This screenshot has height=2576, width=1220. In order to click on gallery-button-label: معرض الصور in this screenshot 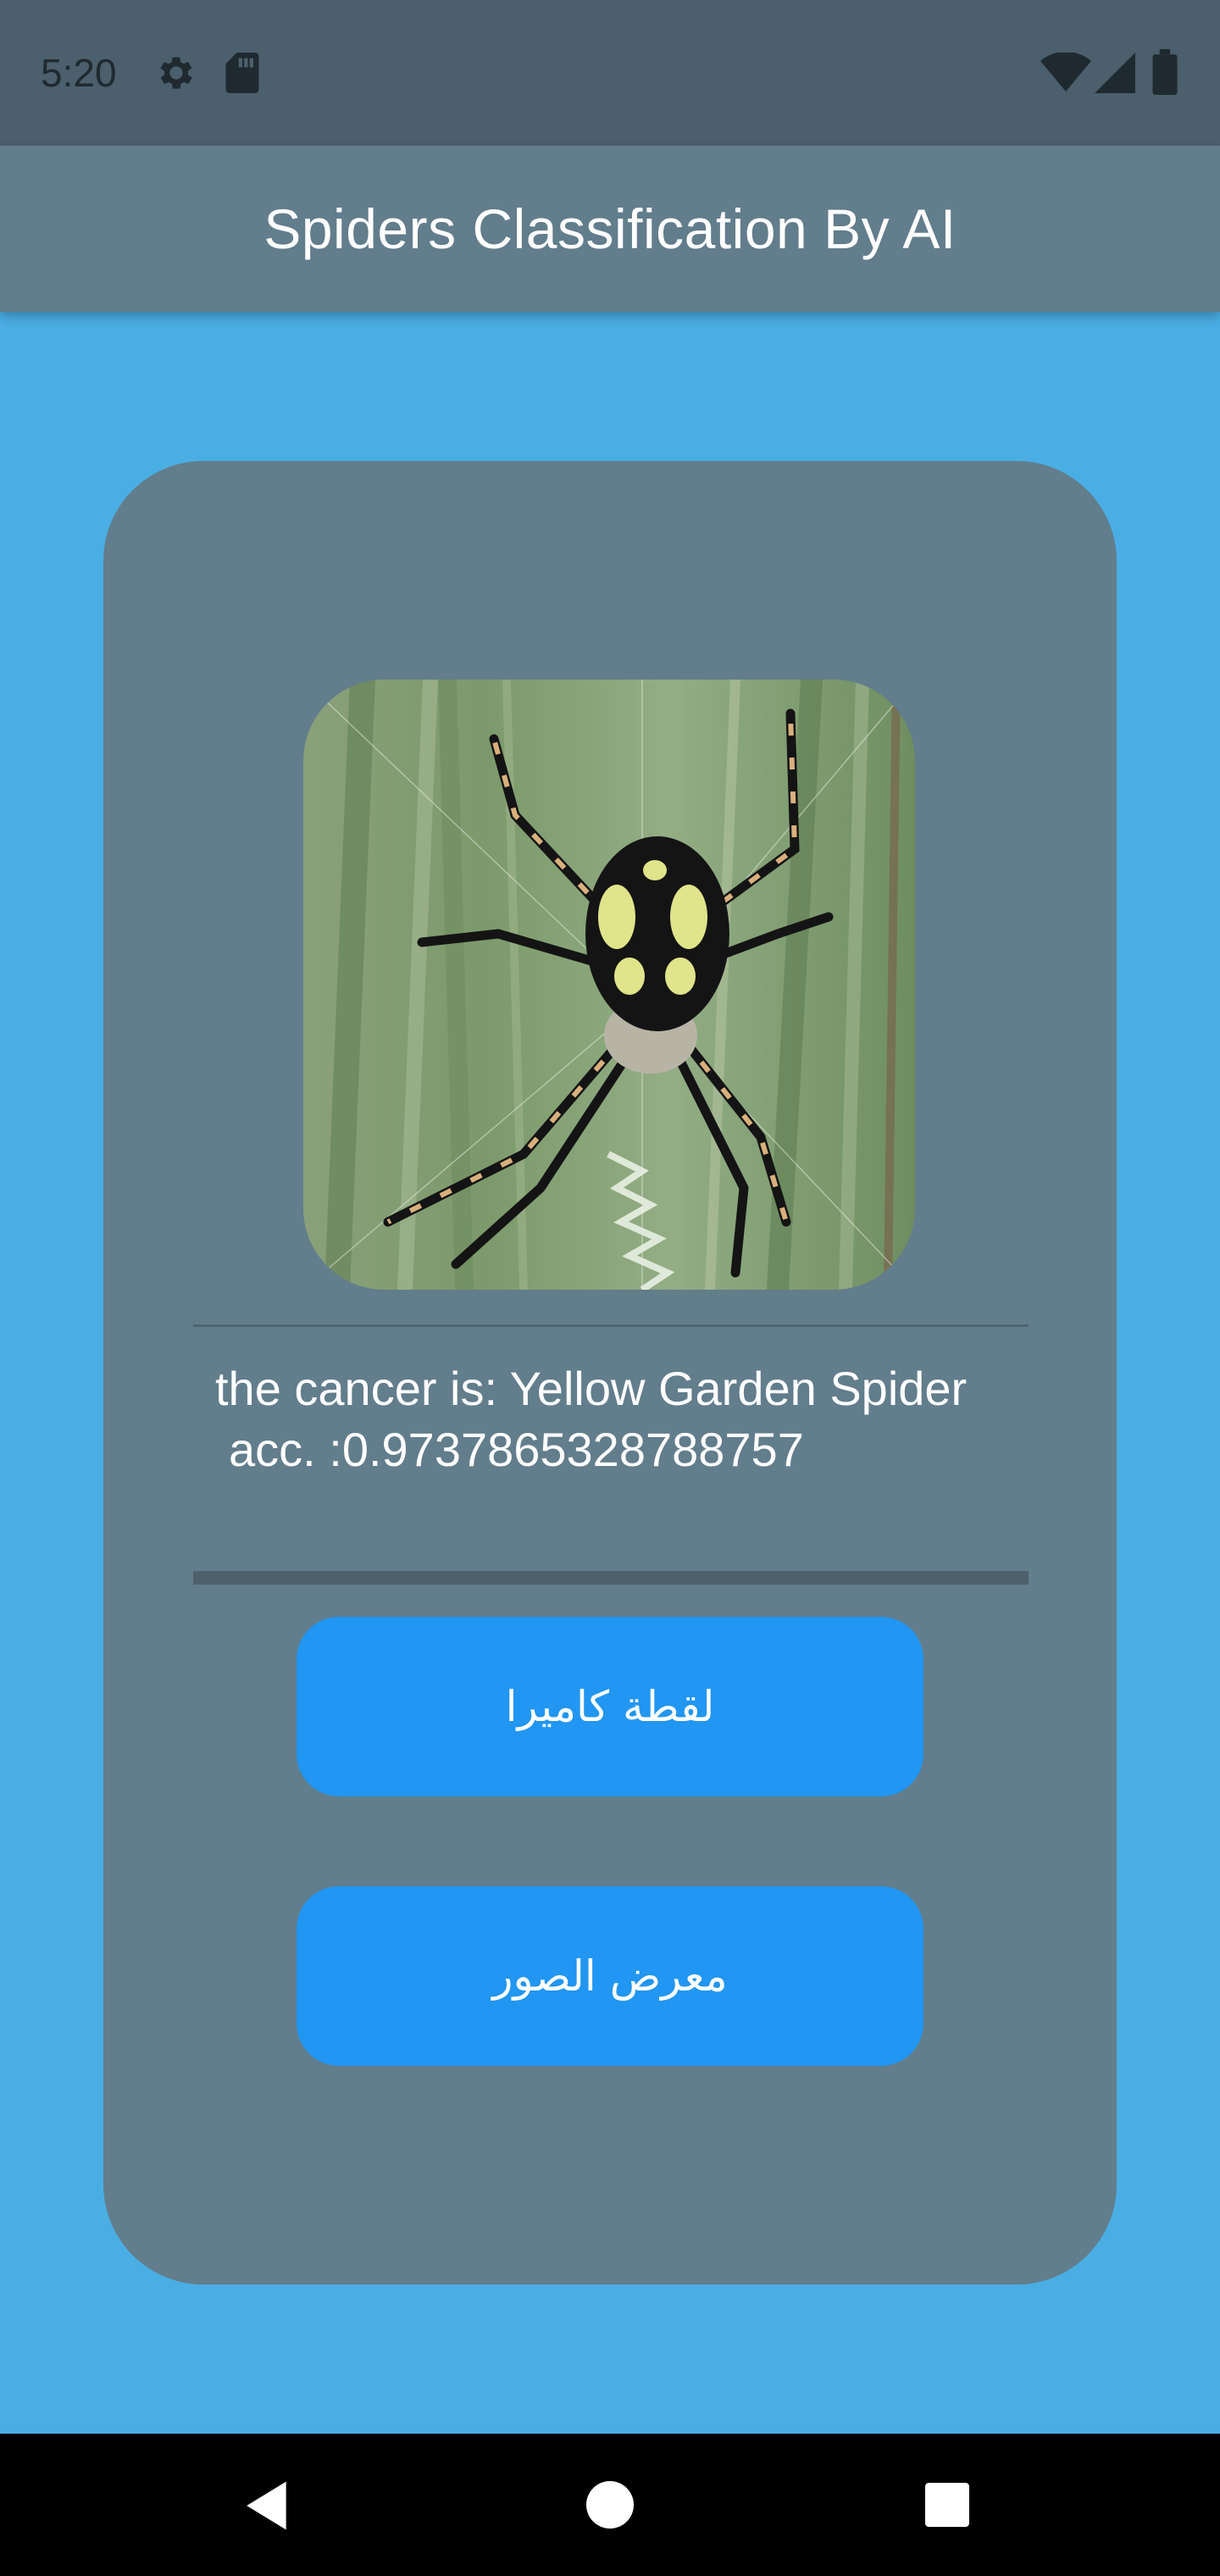, I will do `click(610, 1976)`.